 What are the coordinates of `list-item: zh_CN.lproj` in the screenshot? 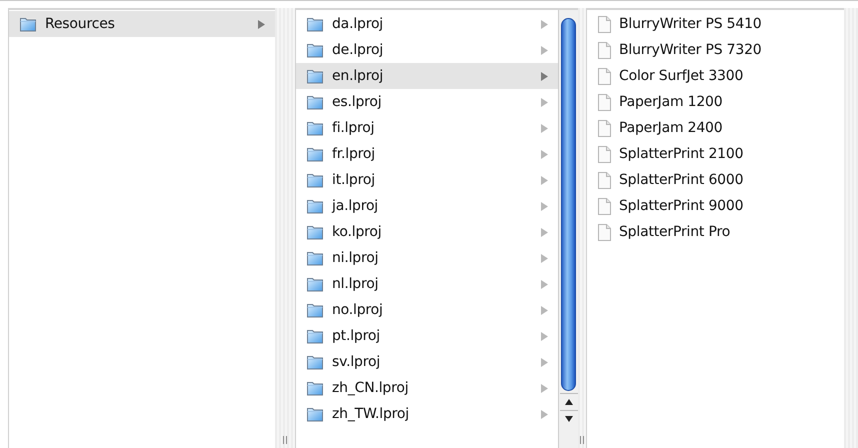 It's located at (427, 388).